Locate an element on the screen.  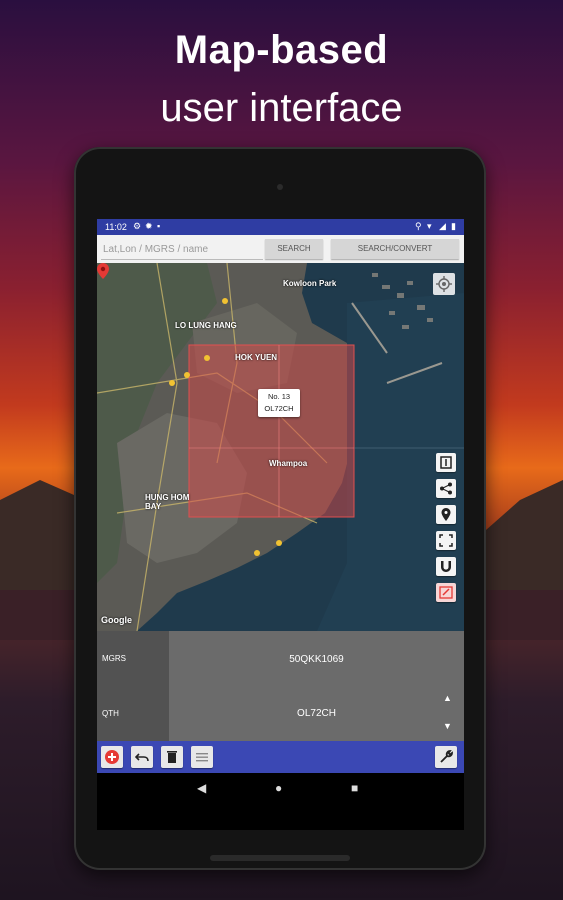
coordinate-panel: MGRS 50QKK1069 QTH OL72CH ▲ ▼ is located at coordinates (280, 686).